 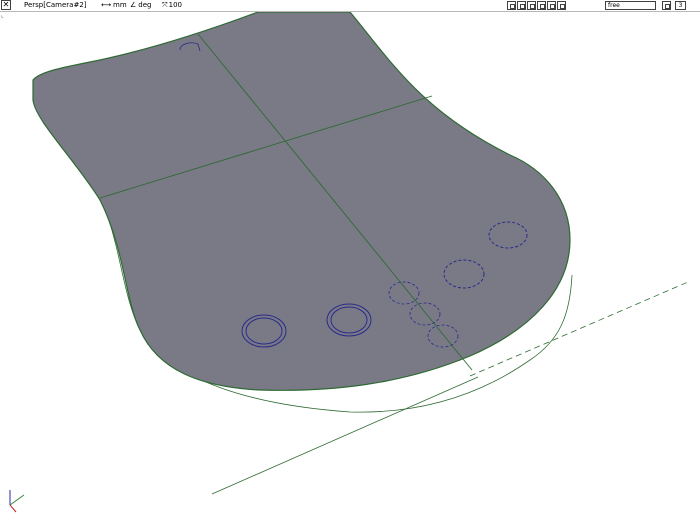 I want to click on print-icon, so click(x=521, y=5).